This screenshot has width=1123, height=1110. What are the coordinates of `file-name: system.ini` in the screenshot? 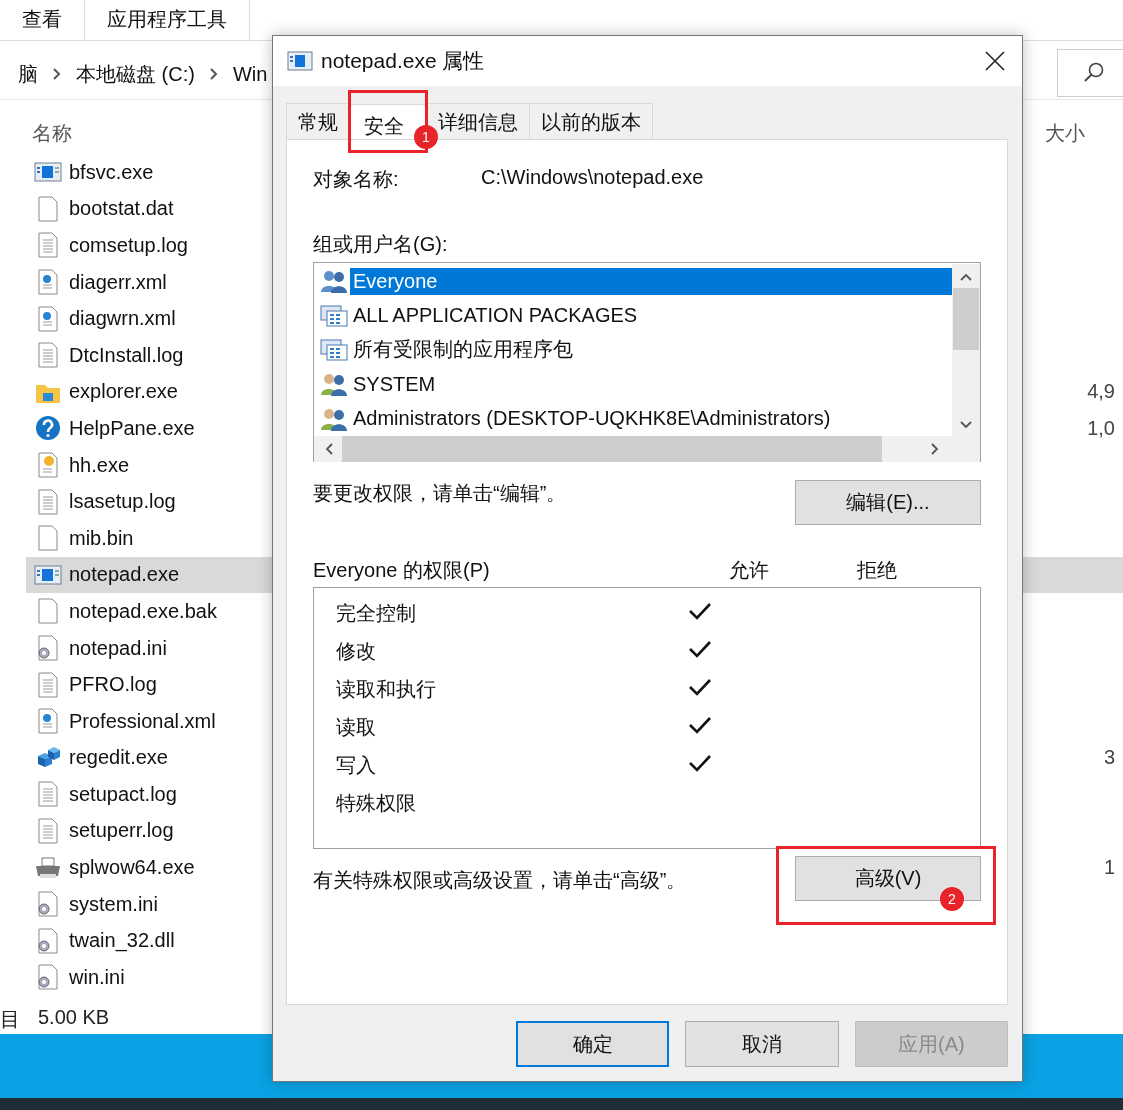 It's located at (113, 904).